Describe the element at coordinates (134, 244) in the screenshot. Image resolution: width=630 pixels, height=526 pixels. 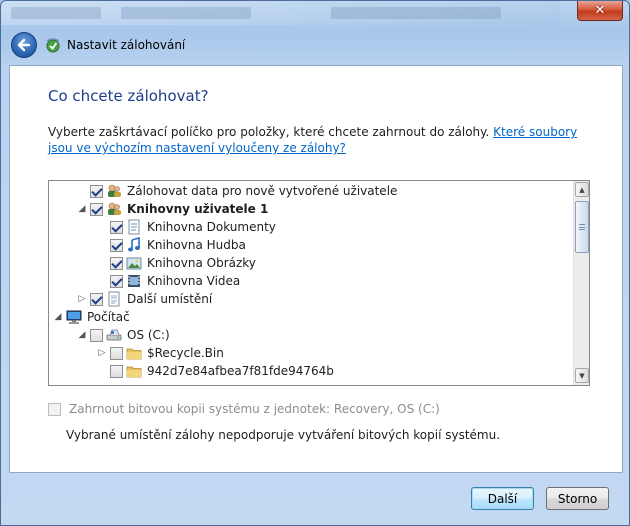
I see `music-library-icon` at that location.